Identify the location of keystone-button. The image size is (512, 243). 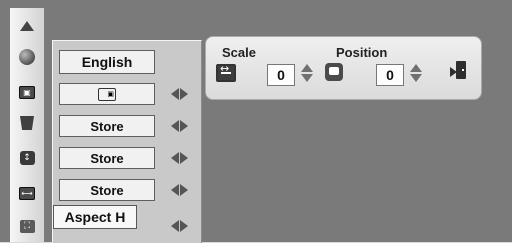
(27, 123).